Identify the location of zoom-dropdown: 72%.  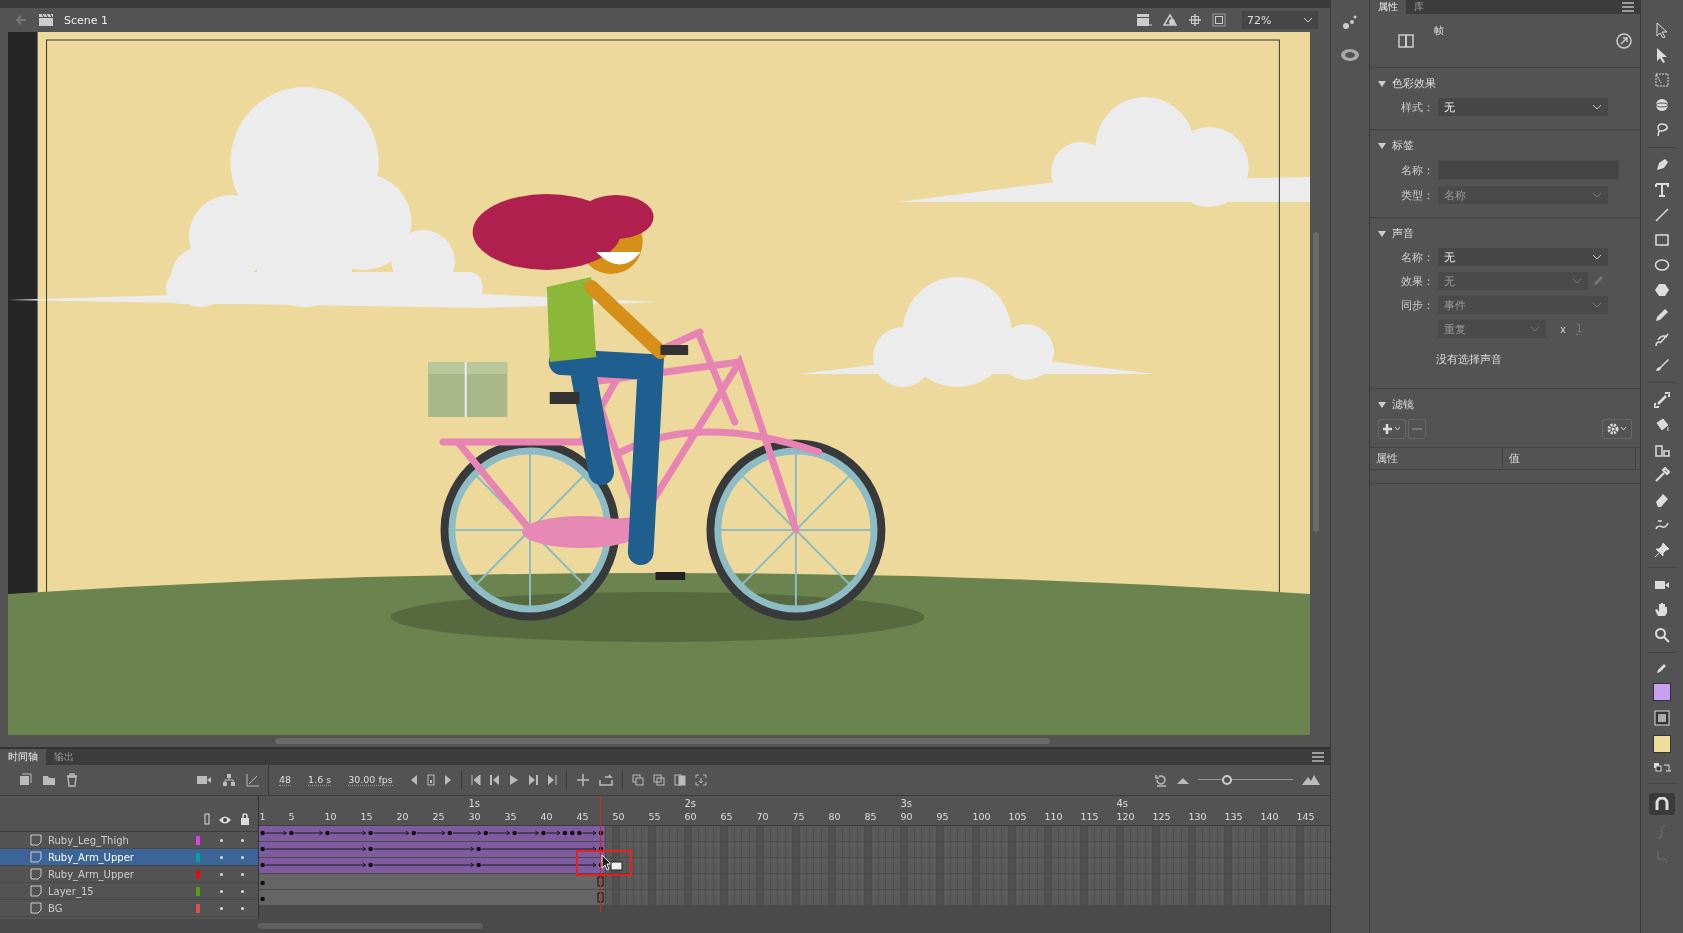
(1280, 20).